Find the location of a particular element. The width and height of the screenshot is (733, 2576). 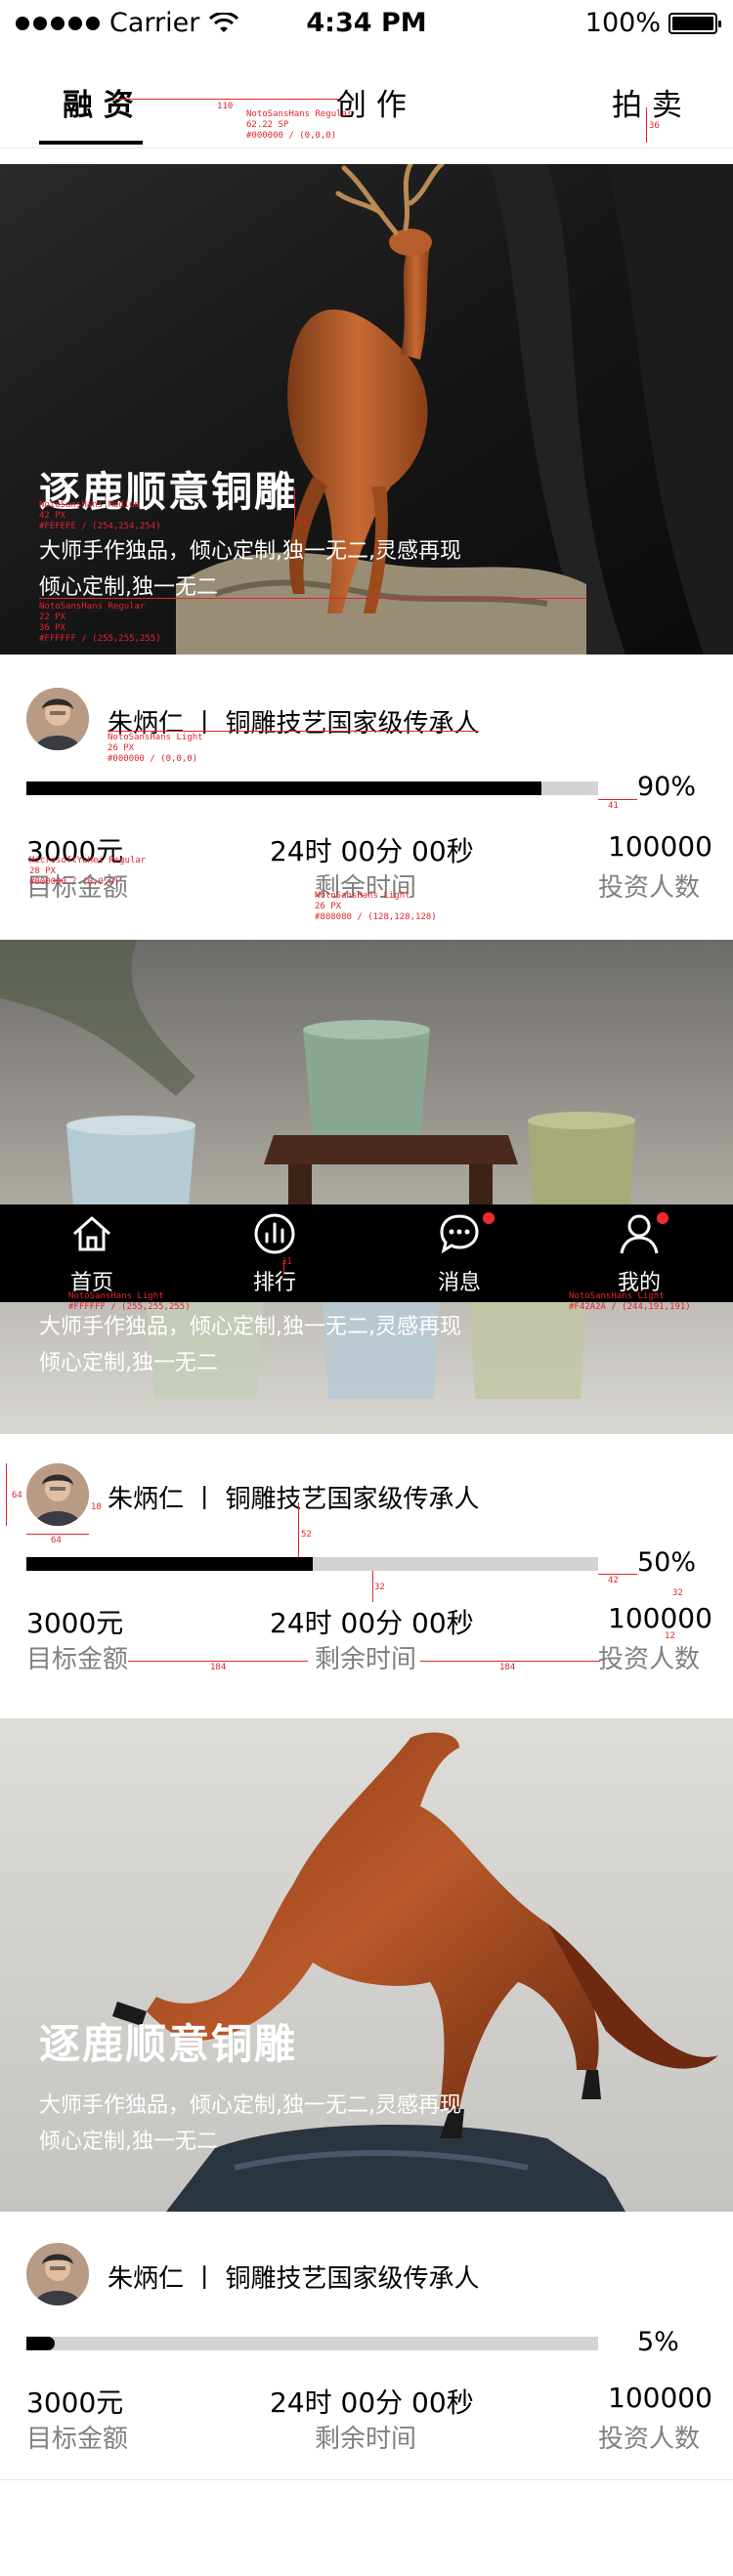

bottom-navigation: 首页 排行 消息 我的 is located at coordinates (366, 1253).